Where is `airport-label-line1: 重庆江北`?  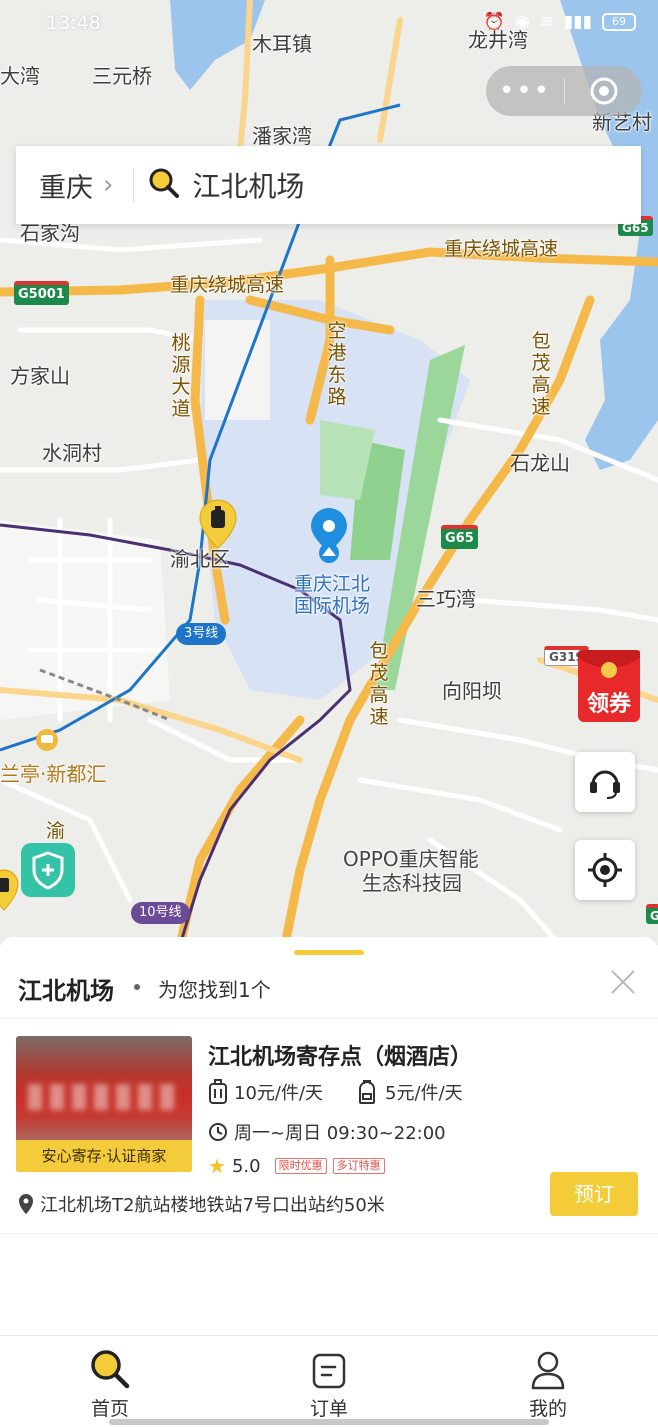 airport-label-line1: 重庆江北 is located at coordinates (331, 584).